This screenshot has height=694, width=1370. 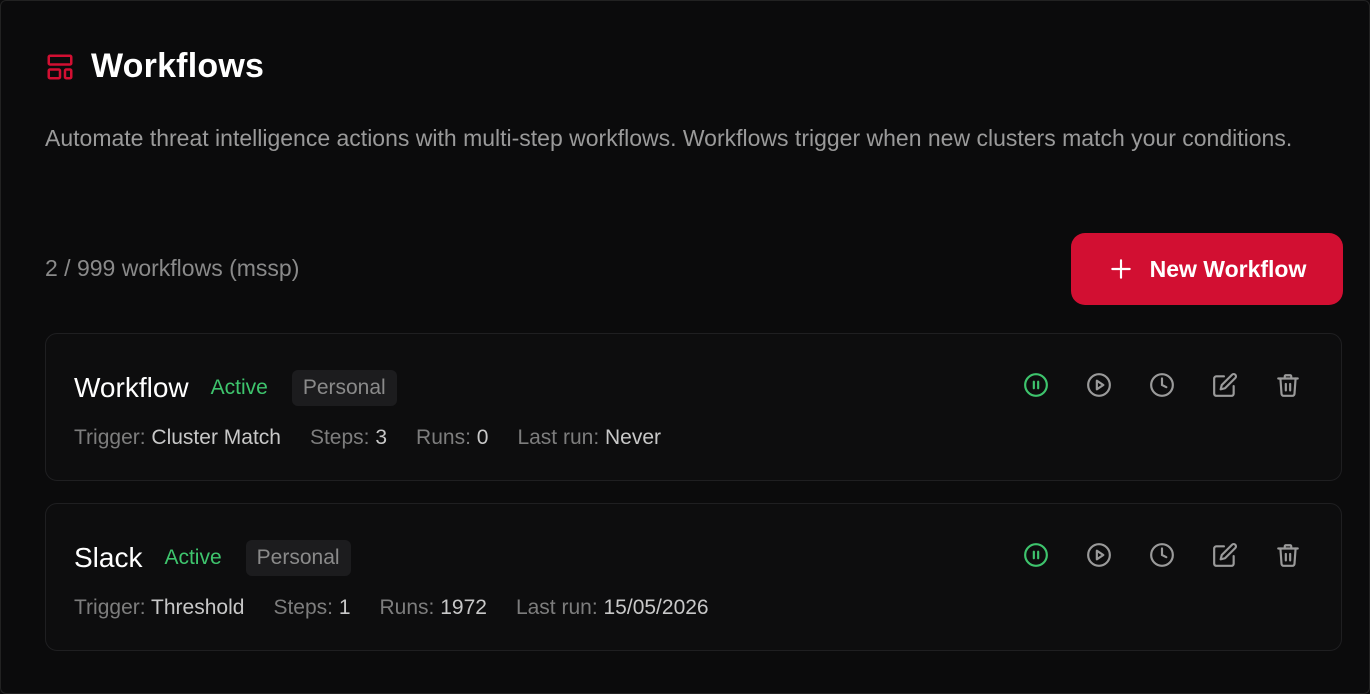 What do you see at coordinates (108, 557) in the screenshot?
I see `workflow-name: Slack` at bounding box center [108, 557].